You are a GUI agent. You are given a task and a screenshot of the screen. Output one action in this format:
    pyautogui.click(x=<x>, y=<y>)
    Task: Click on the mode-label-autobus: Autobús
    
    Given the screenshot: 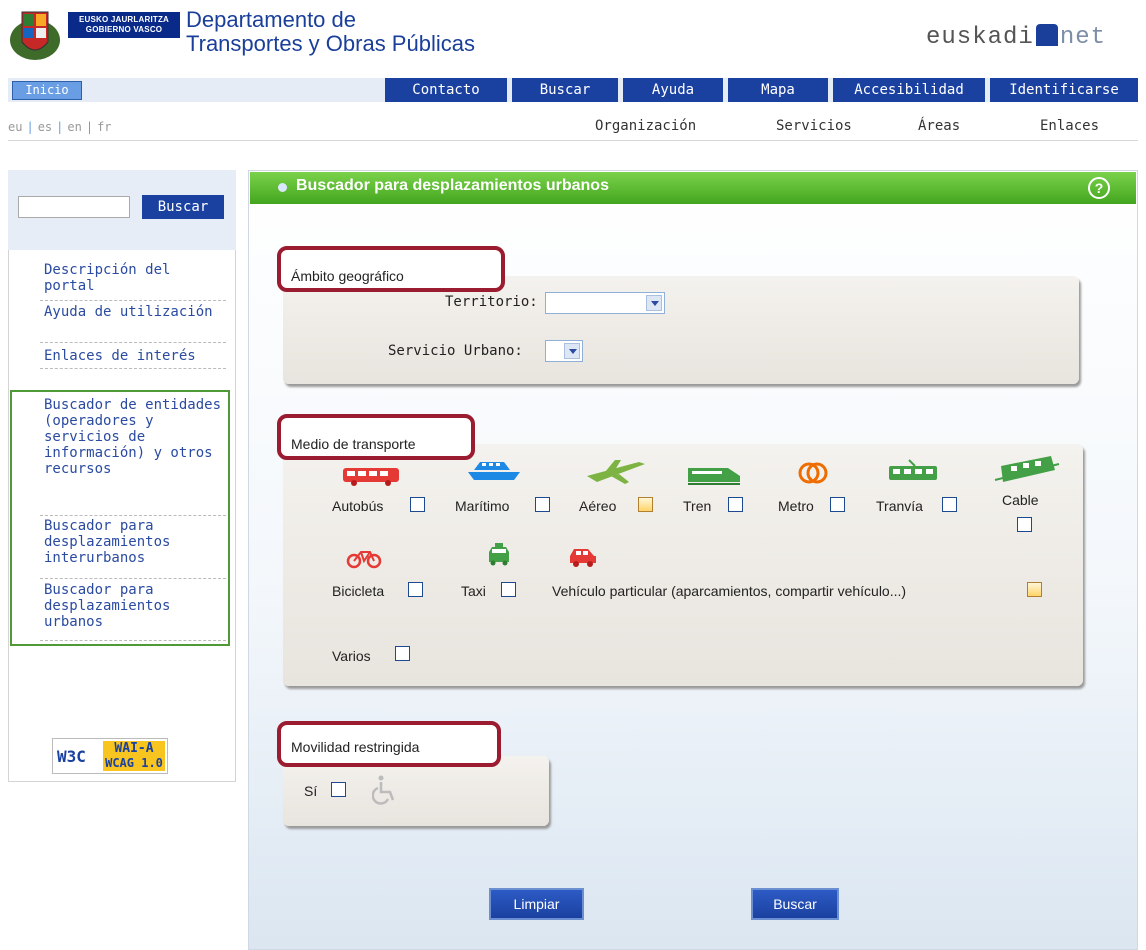 What is the action you would take?
    pyautogui.click(x=358, y=506)
    